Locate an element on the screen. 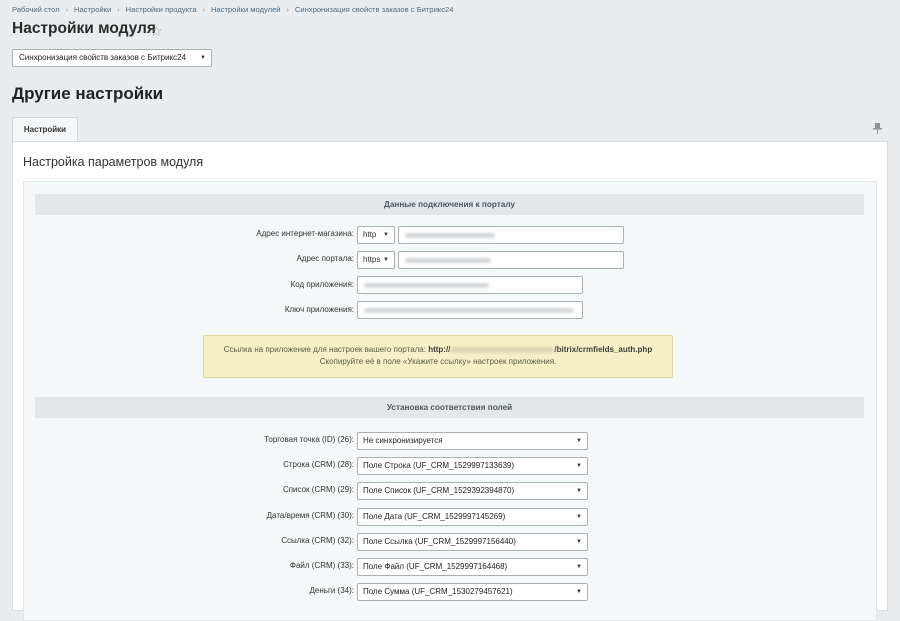 The width and height of the screenshot is (900, 621). field-mapping-select: Поле Сумма (UF_CRM_1530279457621) ▼ is located at coordinates (472, 592).